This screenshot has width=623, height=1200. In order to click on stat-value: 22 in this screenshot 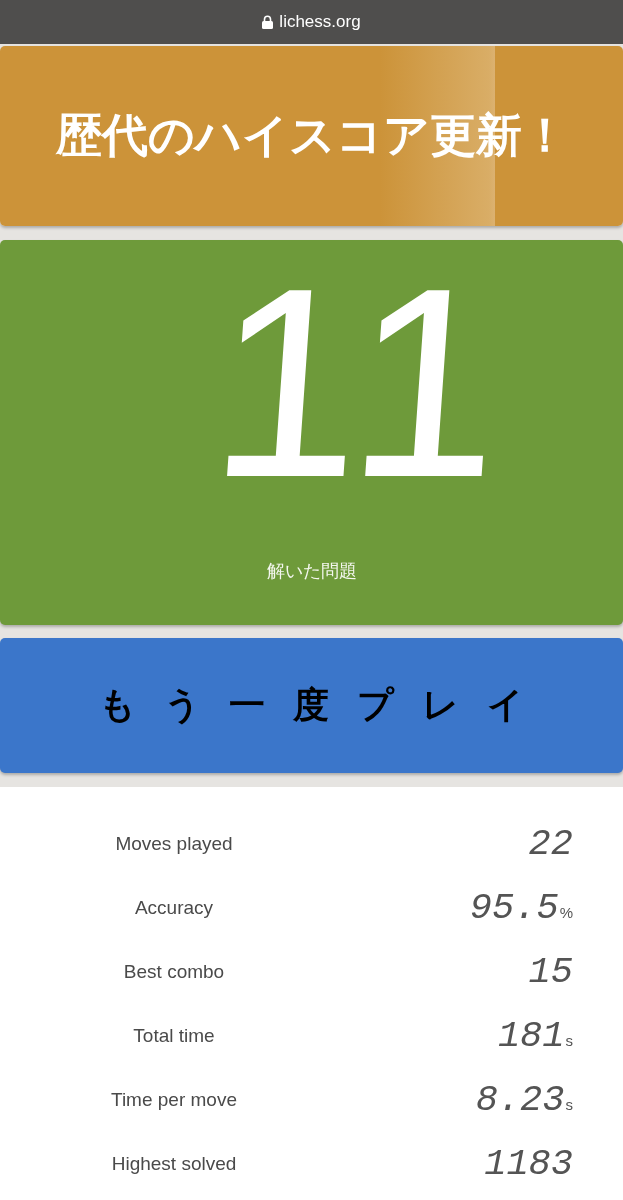, I will do `click(550, 844)`.